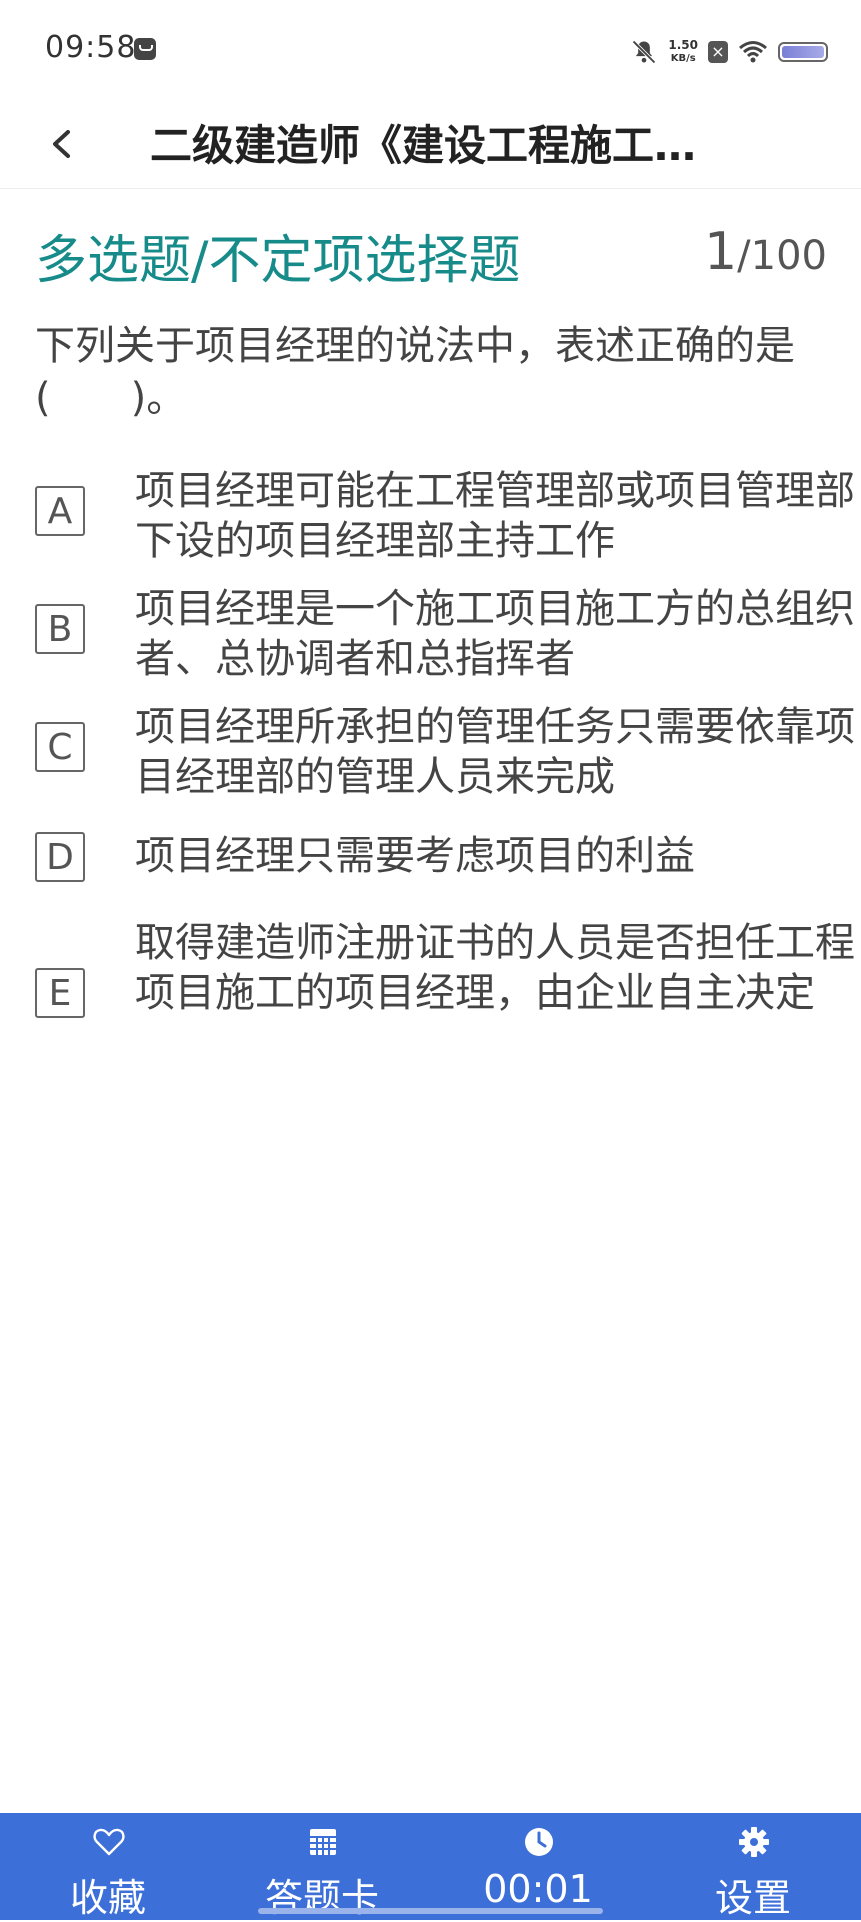  What do you see at coordinates (495, 752) in the screenshot?
I see `option-text: 项目经理所承担的管理任务只需要依靠项目经理部的管理人员来完成` at bounding box center [495, 752].